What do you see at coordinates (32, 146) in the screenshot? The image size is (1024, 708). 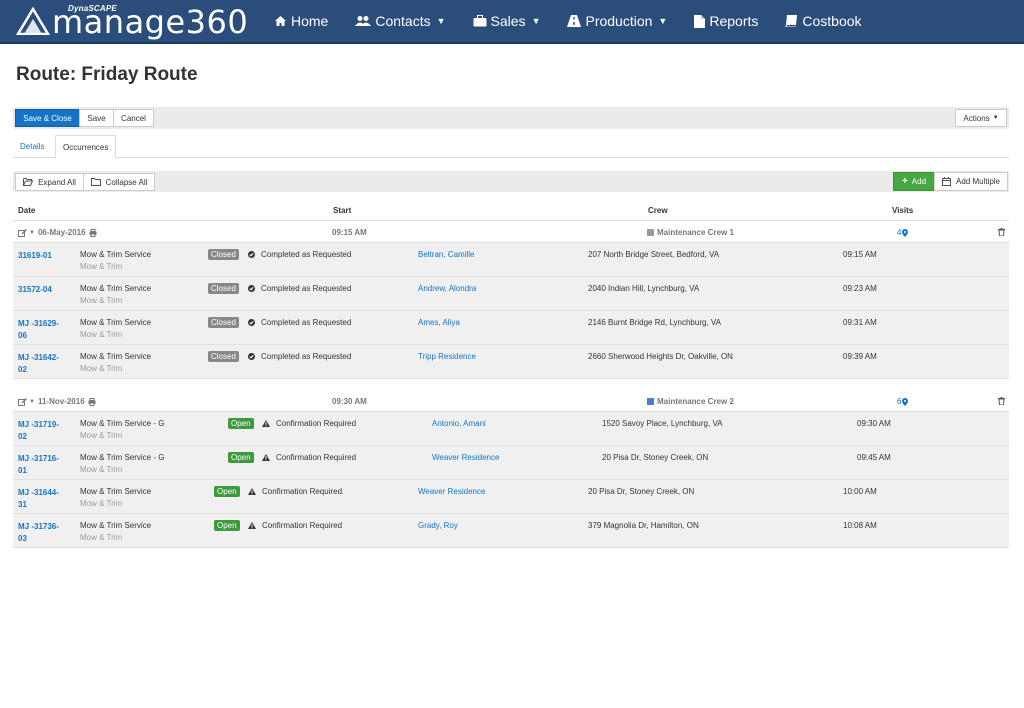 I see `tab-details: Details` at bounding box center [32, 146].